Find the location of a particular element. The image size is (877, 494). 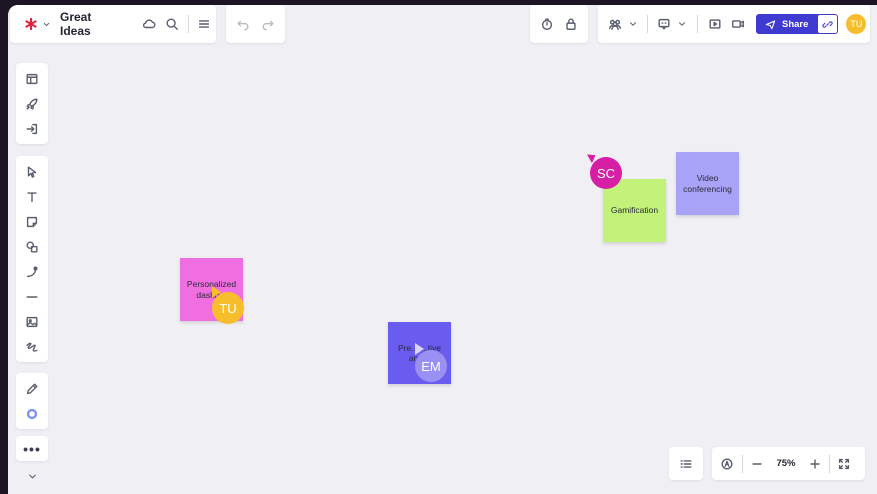

share-label: Share is located at coordinates (795, 24).